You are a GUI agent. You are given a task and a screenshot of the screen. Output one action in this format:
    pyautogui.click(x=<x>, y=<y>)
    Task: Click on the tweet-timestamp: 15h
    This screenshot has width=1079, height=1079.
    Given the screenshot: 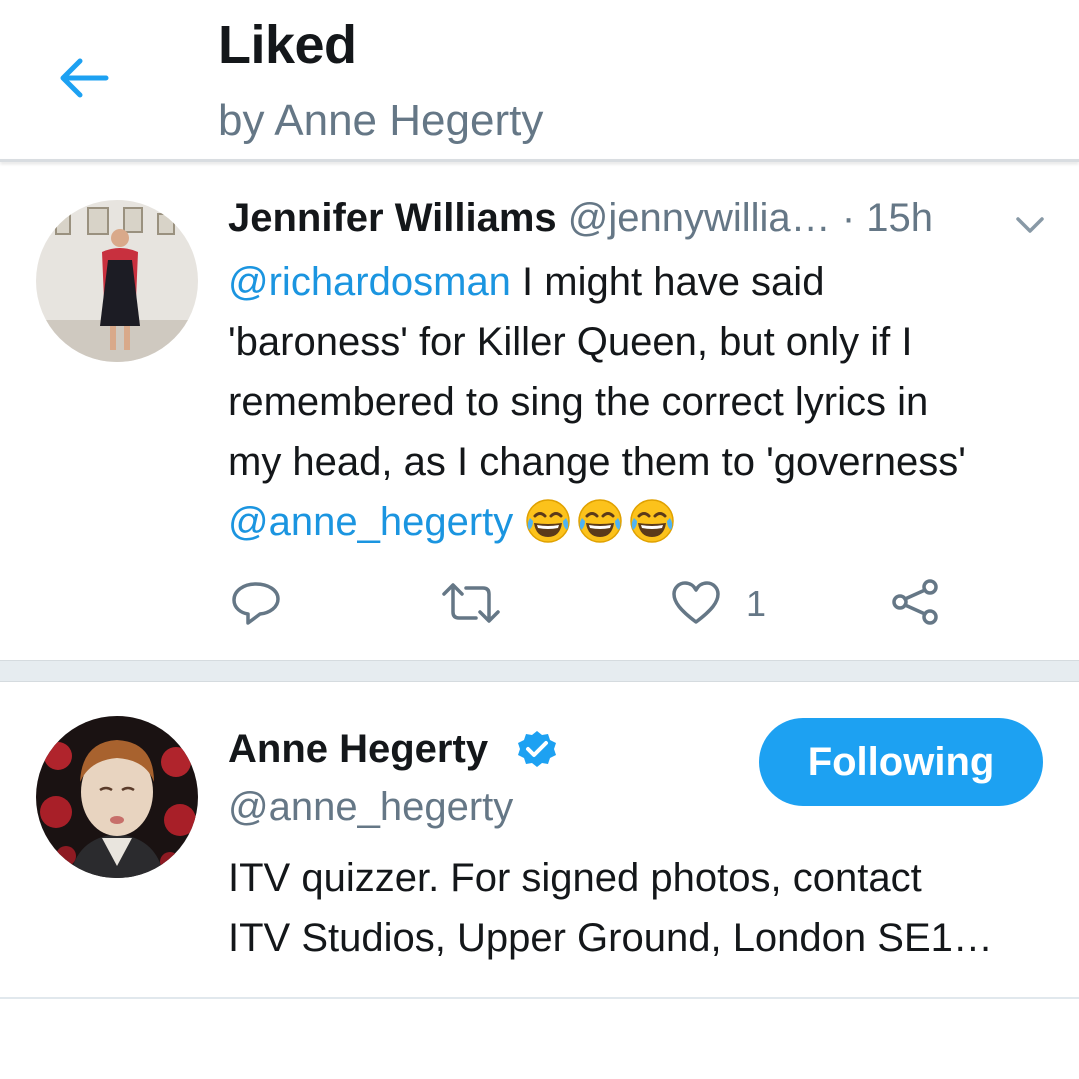 What is the action you would take?
    pyautogui.click(x=899, y=218)
    